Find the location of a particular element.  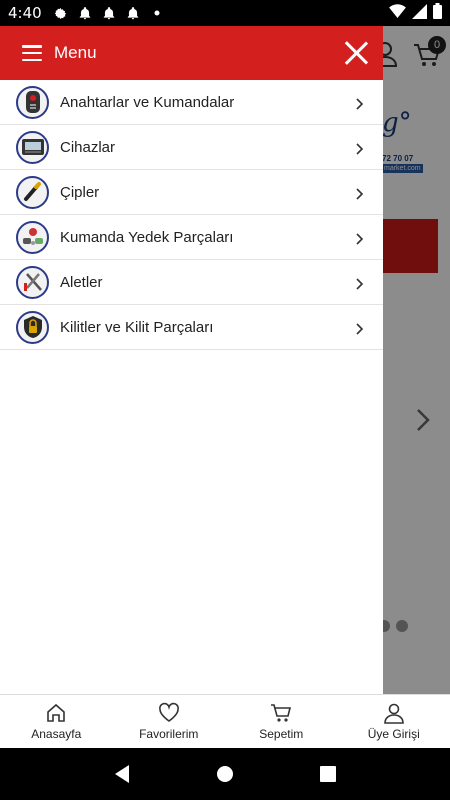

nav-favorites: Favorilerim is located at coordinates (169, 721).